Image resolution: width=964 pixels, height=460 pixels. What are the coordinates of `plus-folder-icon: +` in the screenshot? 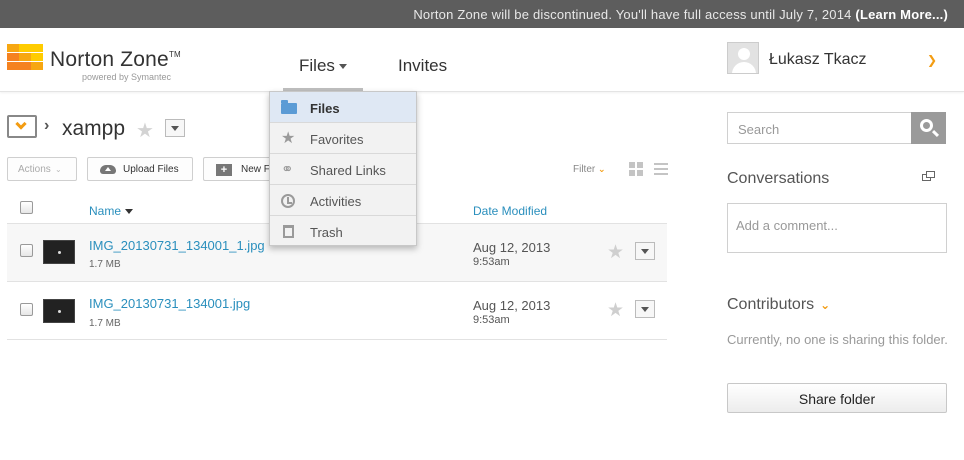 It's located at (224, 170).